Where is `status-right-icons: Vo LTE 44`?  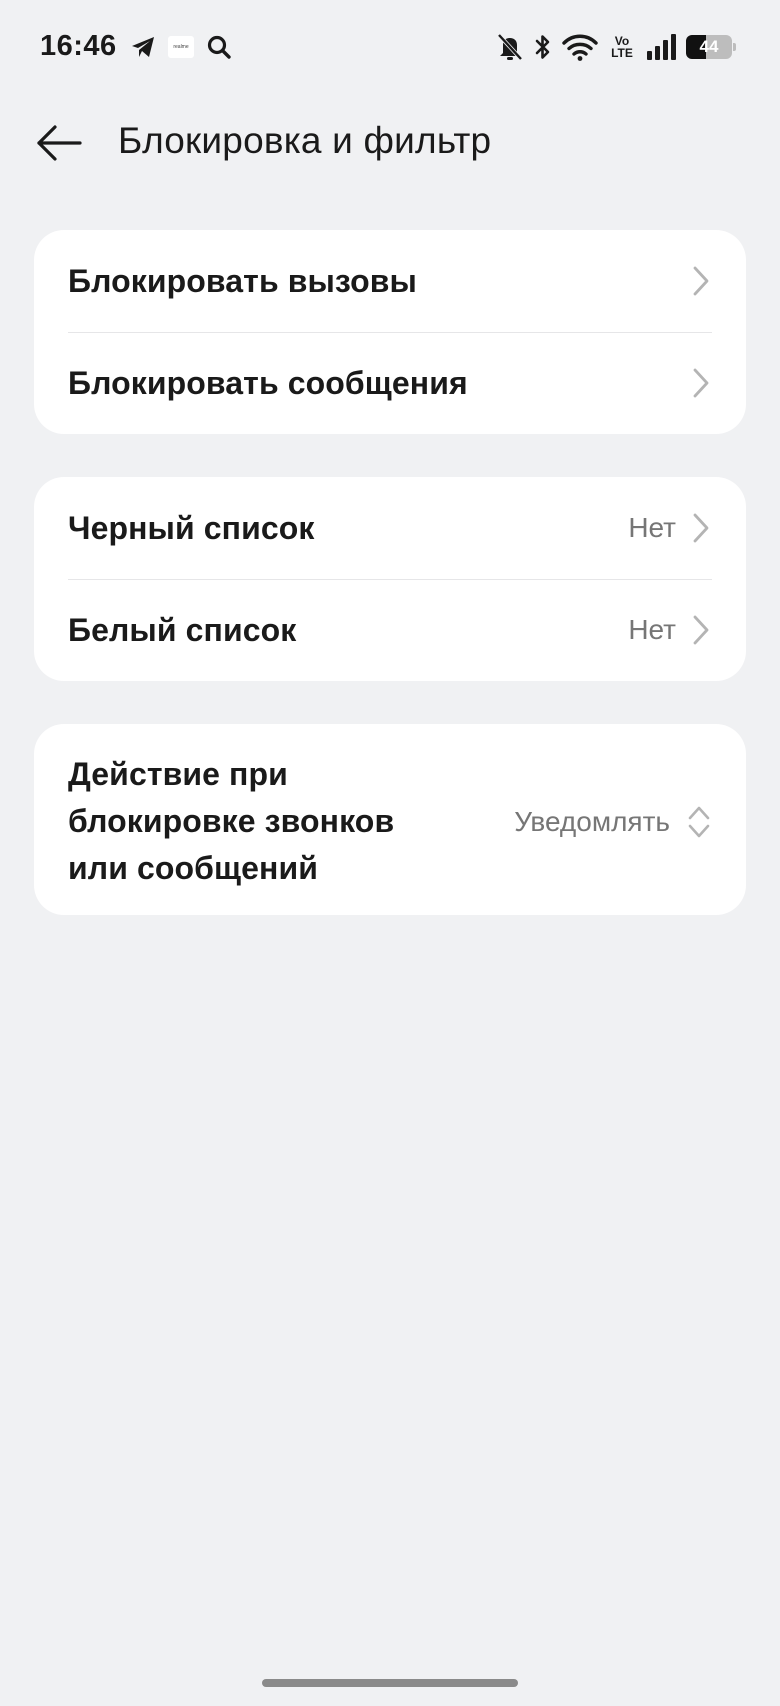
status-right-icons: Vo LTE 44 is located at coordinates (616, 47).